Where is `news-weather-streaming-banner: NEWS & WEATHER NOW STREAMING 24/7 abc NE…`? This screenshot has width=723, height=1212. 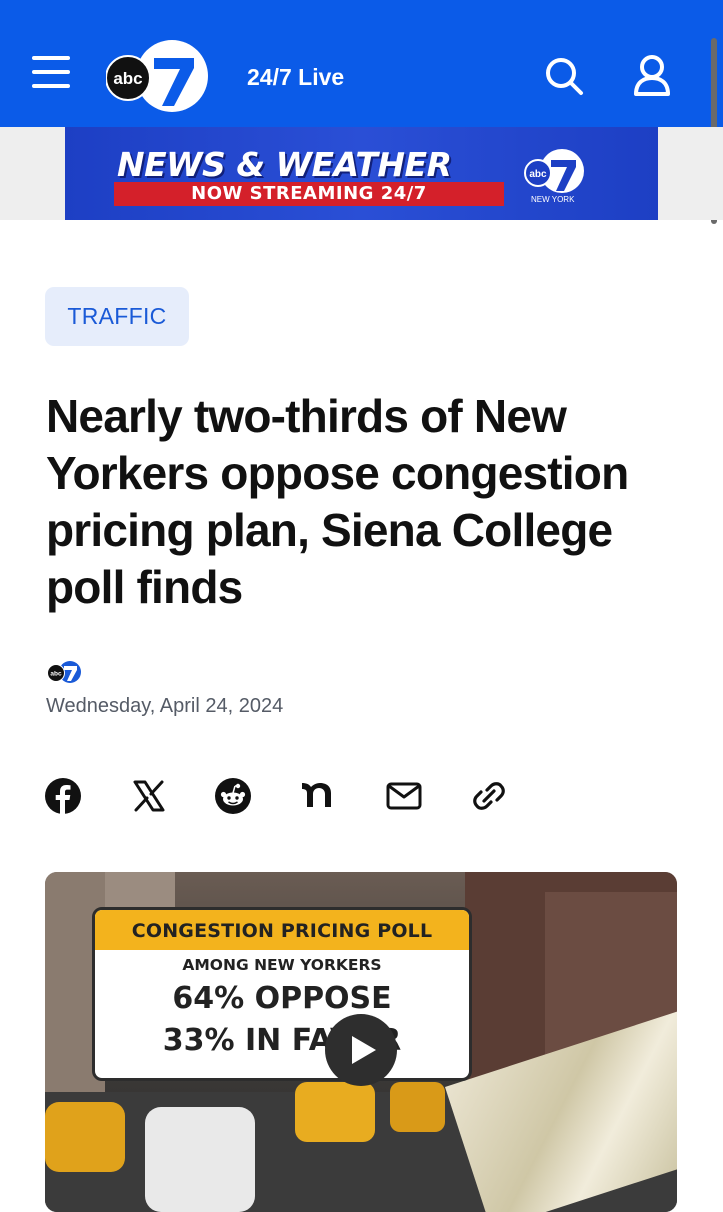 news-weather-streaming-banner: NEWS & WEATHER NOW STREAMING 24/7 abc NE… is located at coordinates (361, 173).